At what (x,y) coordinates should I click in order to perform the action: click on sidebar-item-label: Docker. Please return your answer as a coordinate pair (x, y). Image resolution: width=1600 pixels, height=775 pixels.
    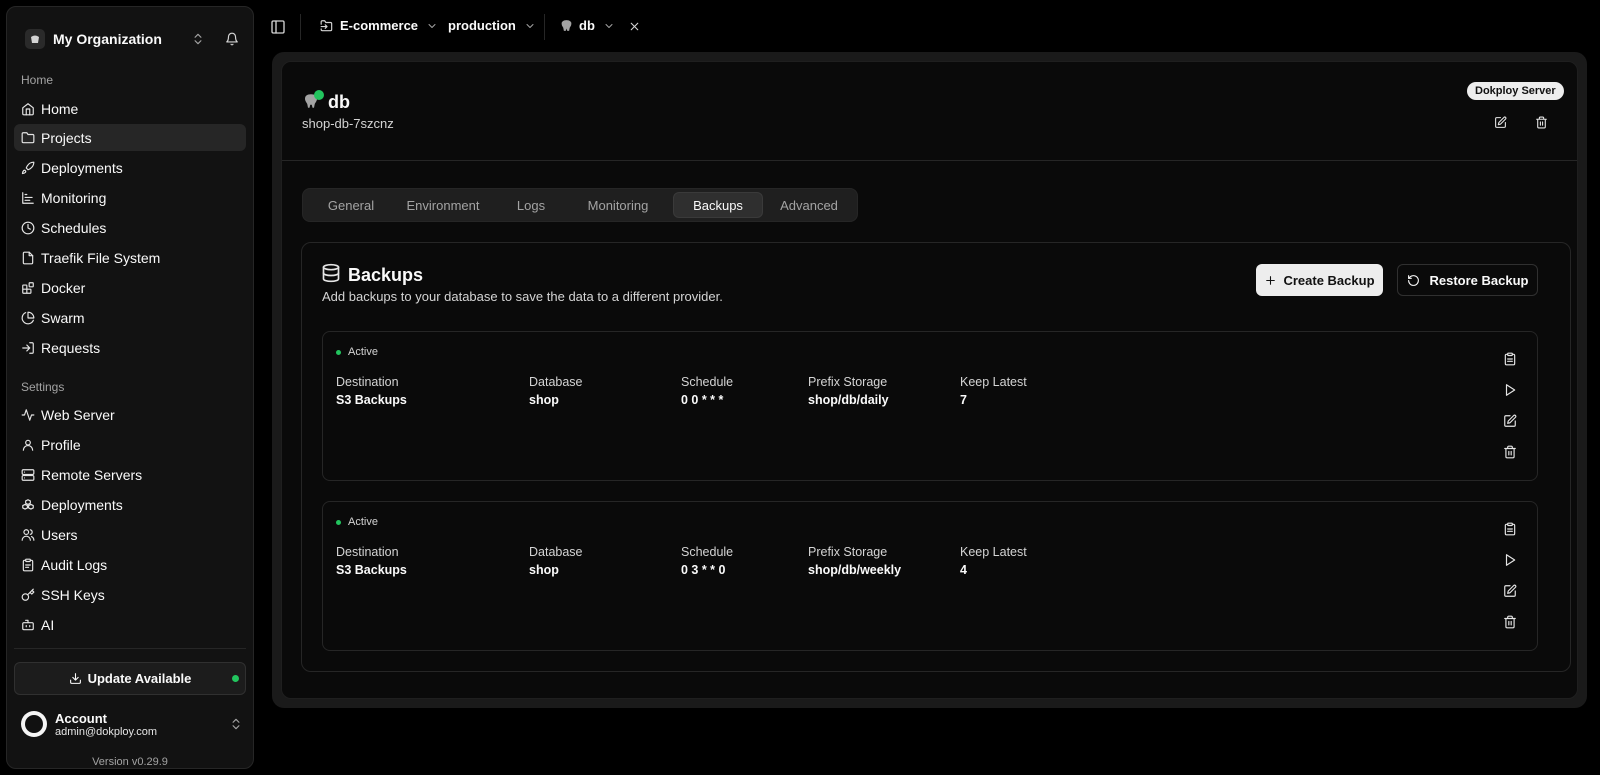
    Looking at the image, I should click on (63, 287).